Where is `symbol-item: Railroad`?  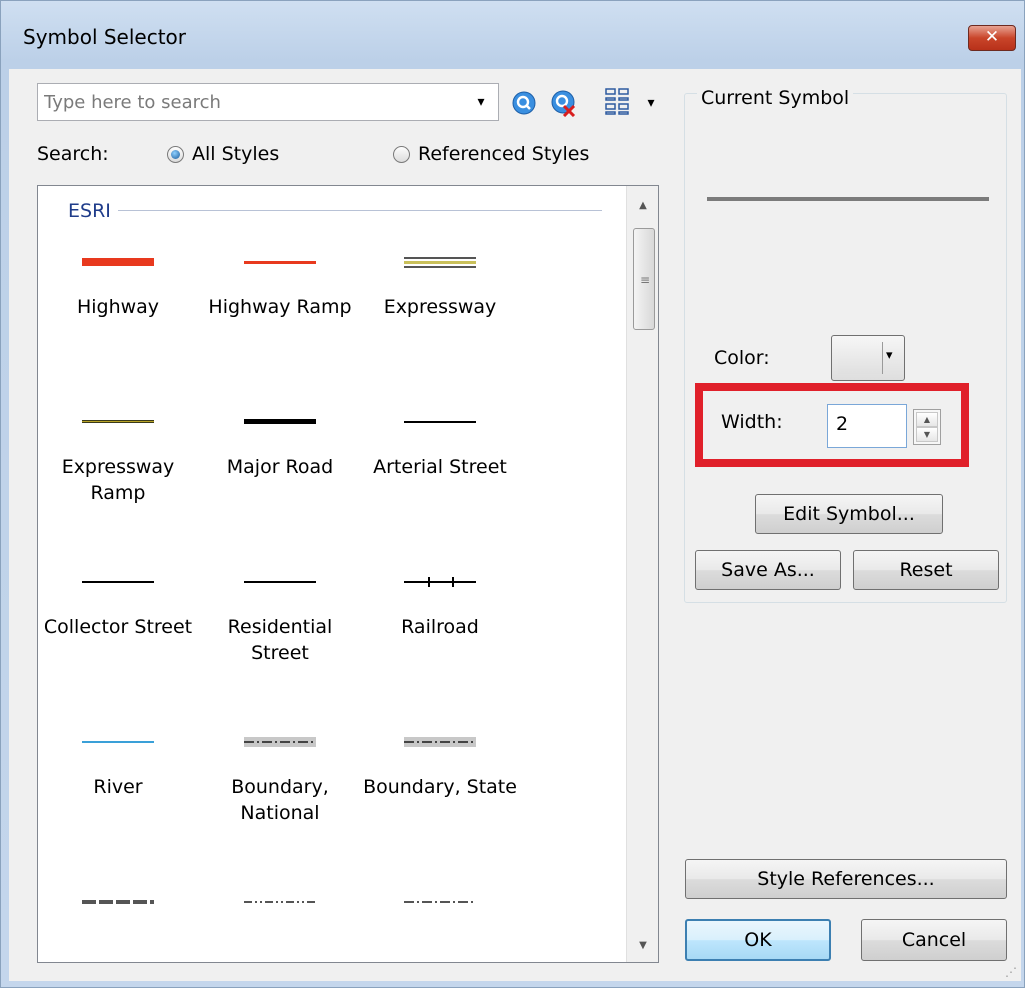 symbol-item: Railroad is located at coordinates (440, 622).